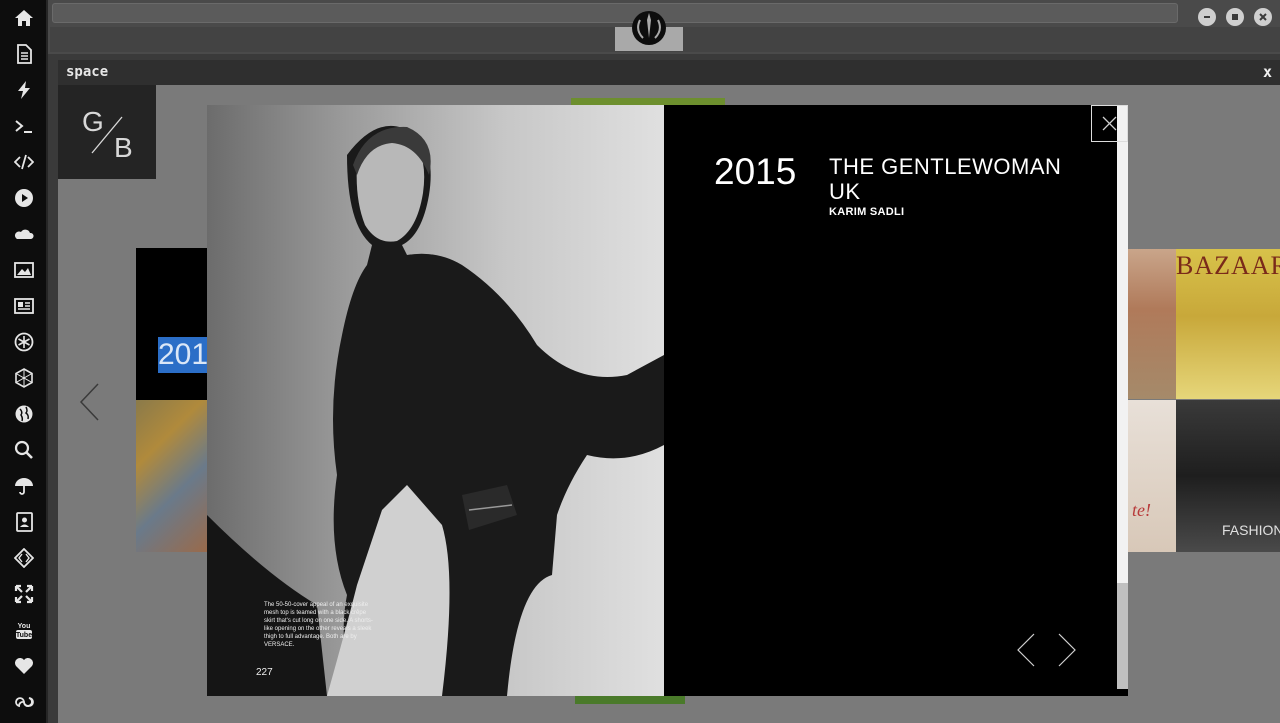  Describe the element at coordinates (172, 324) in the screenshot. I see `gallery-tile` at that location.